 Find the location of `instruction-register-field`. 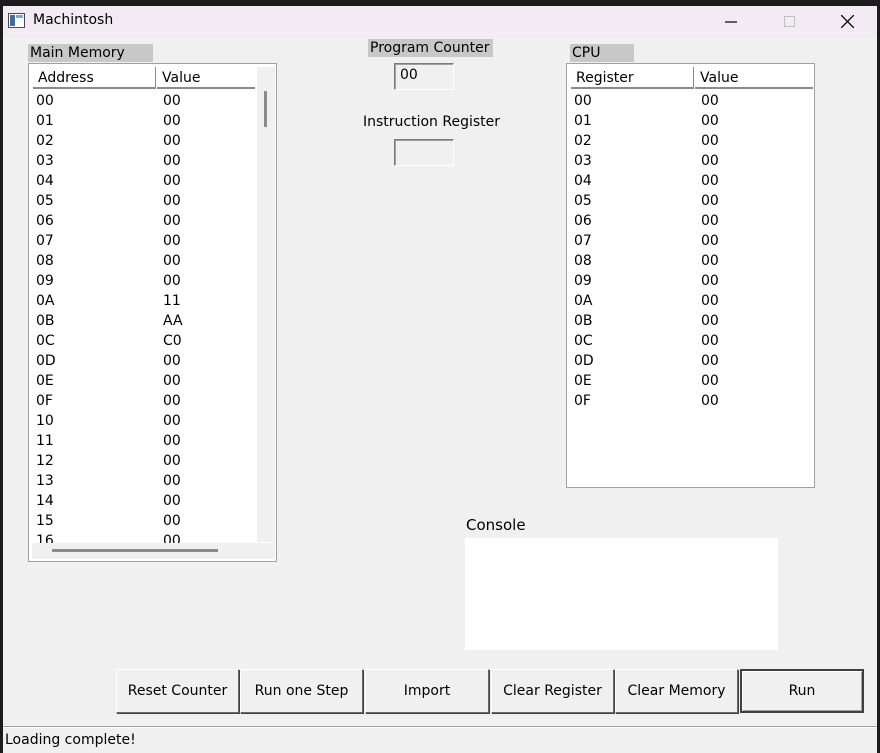

instruction-register-field is located at coordinates (424, 152).